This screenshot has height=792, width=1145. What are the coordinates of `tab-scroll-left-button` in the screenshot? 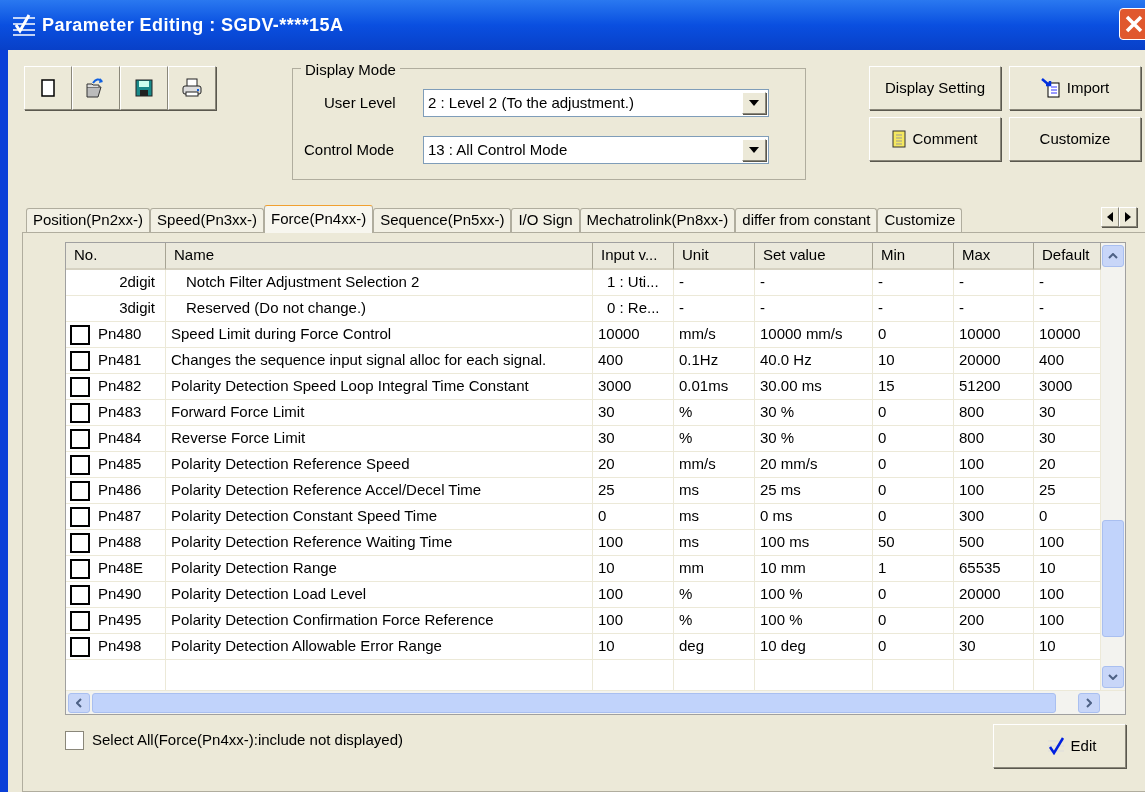 It's located at (1110, 217).